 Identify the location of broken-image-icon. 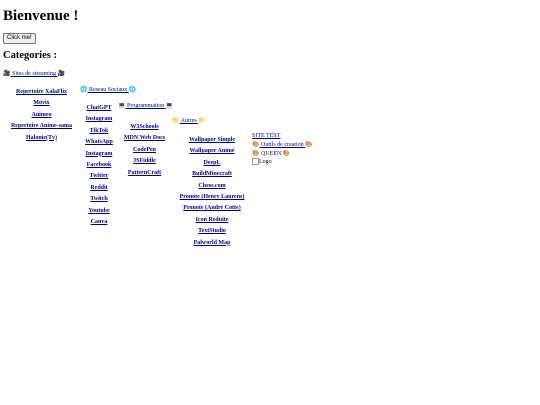
(255, 162).